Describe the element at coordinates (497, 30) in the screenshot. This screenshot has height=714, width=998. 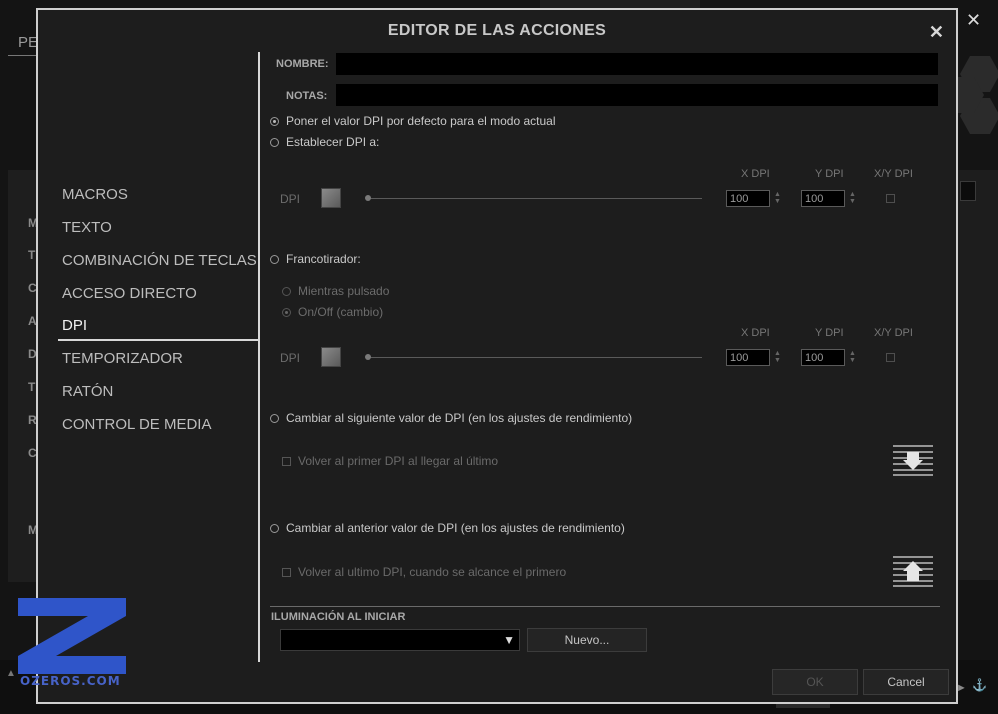
I see `dialog-title: EDITOR DE LAS ACCIONES` at that location.